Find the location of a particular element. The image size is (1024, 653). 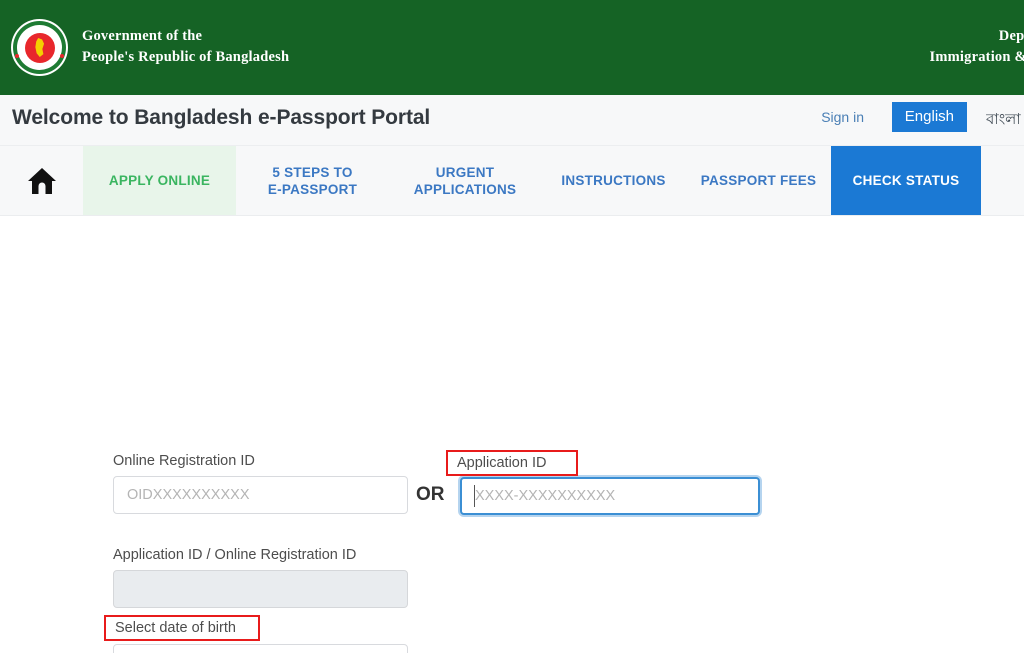

combined-id-input-disabled is located at coordinates (260, 589).